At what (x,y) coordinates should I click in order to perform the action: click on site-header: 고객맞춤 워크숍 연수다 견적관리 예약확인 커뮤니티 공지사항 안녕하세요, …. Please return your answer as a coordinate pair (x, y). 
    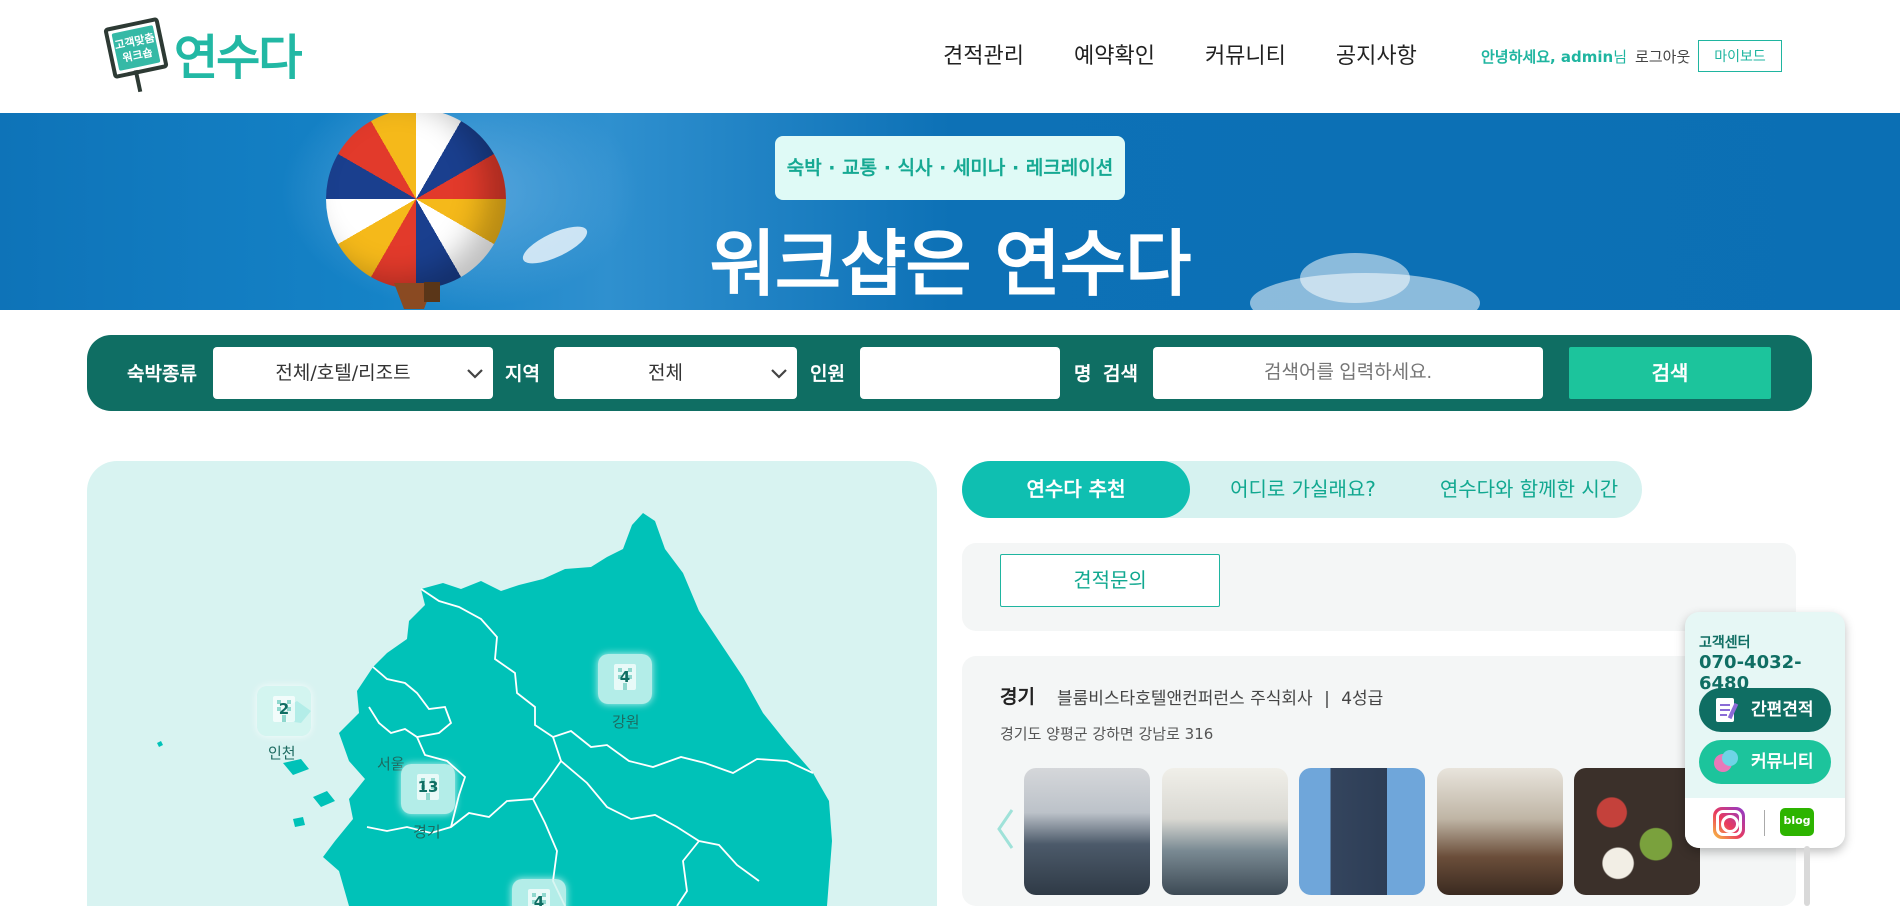
    Looking at the image, I should click on (950, 56).